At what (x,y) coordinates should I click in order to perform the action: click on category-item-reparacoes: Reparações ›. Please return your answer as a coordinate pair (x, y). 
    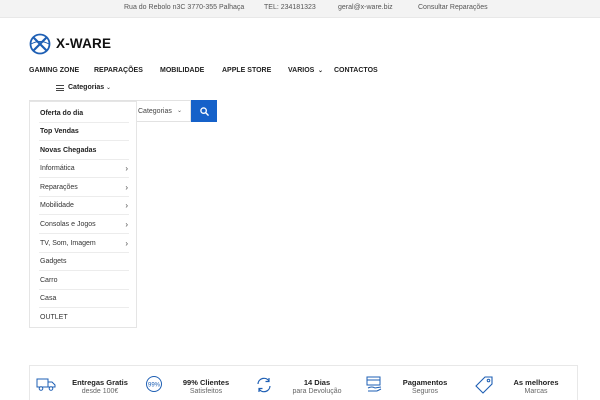
    Looking at the image, I should click on (84, 188).